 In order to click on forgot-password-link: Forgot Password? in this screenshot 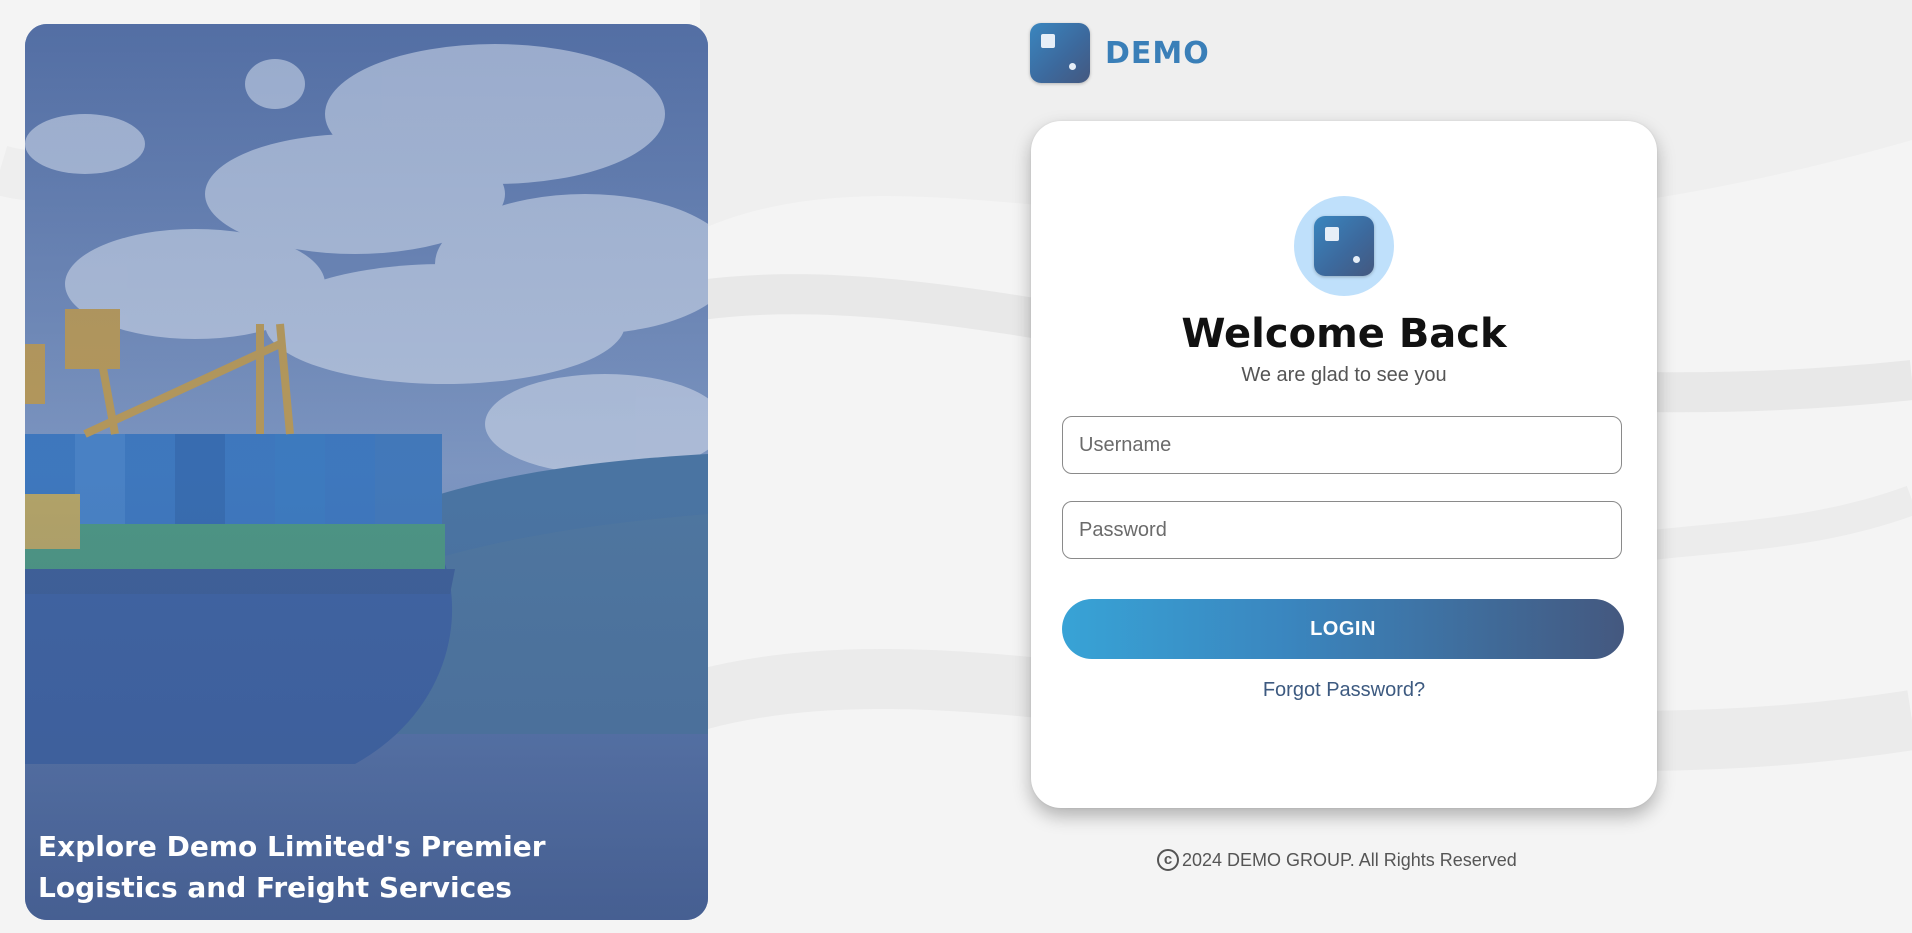, I will do `click(1344, 690)`.